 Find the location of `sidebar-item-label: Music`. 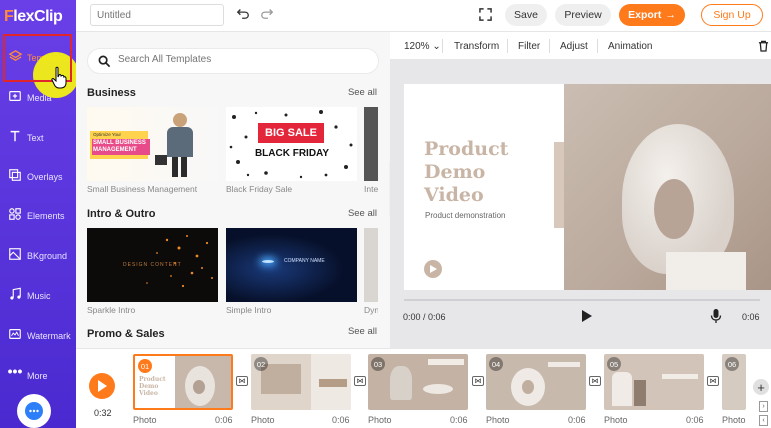

sidebar-item-label: Music is located at coordinates (39, 296).